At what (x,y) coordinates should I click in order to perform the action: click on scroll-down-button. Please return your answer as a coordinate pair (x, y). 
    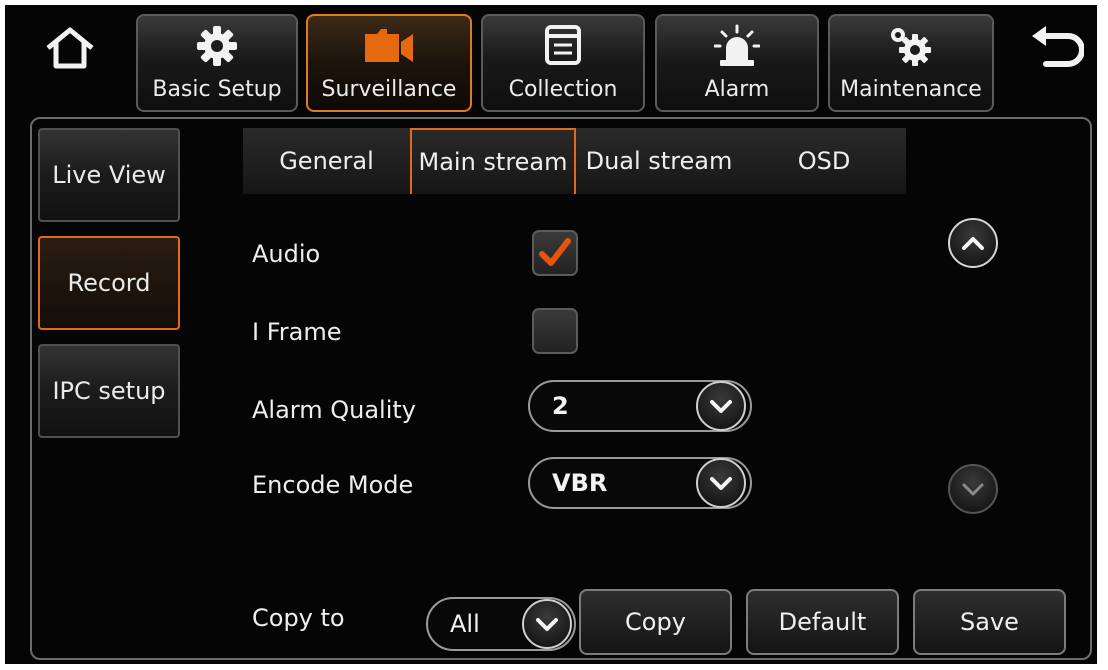
    Looking at the image, I should click on (973, 489).